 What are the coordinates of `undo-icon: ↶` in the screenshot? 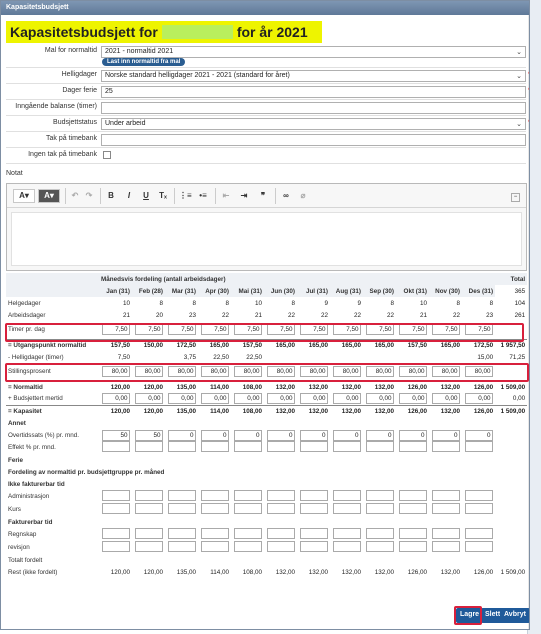 It's located at (75, 196).